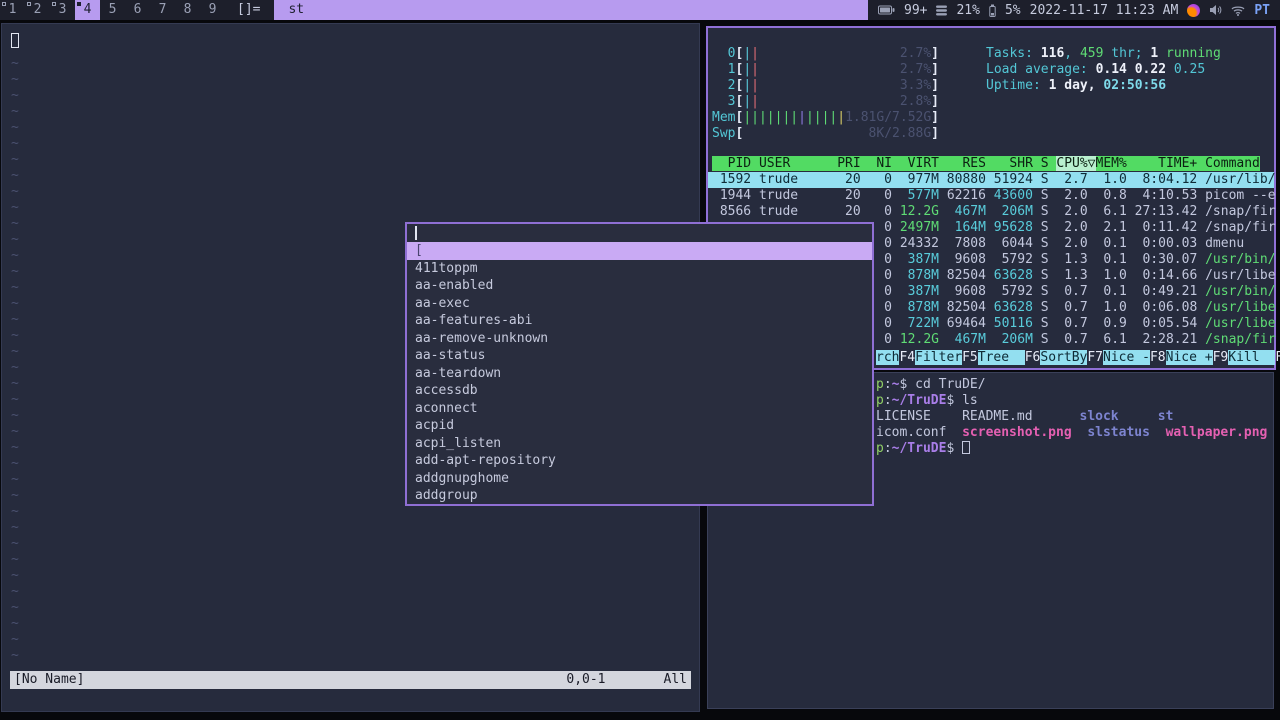  Describe the element at coordinates (639, 444) in the screenshot. I see `dmenu-item: acpi_listen` at that location.